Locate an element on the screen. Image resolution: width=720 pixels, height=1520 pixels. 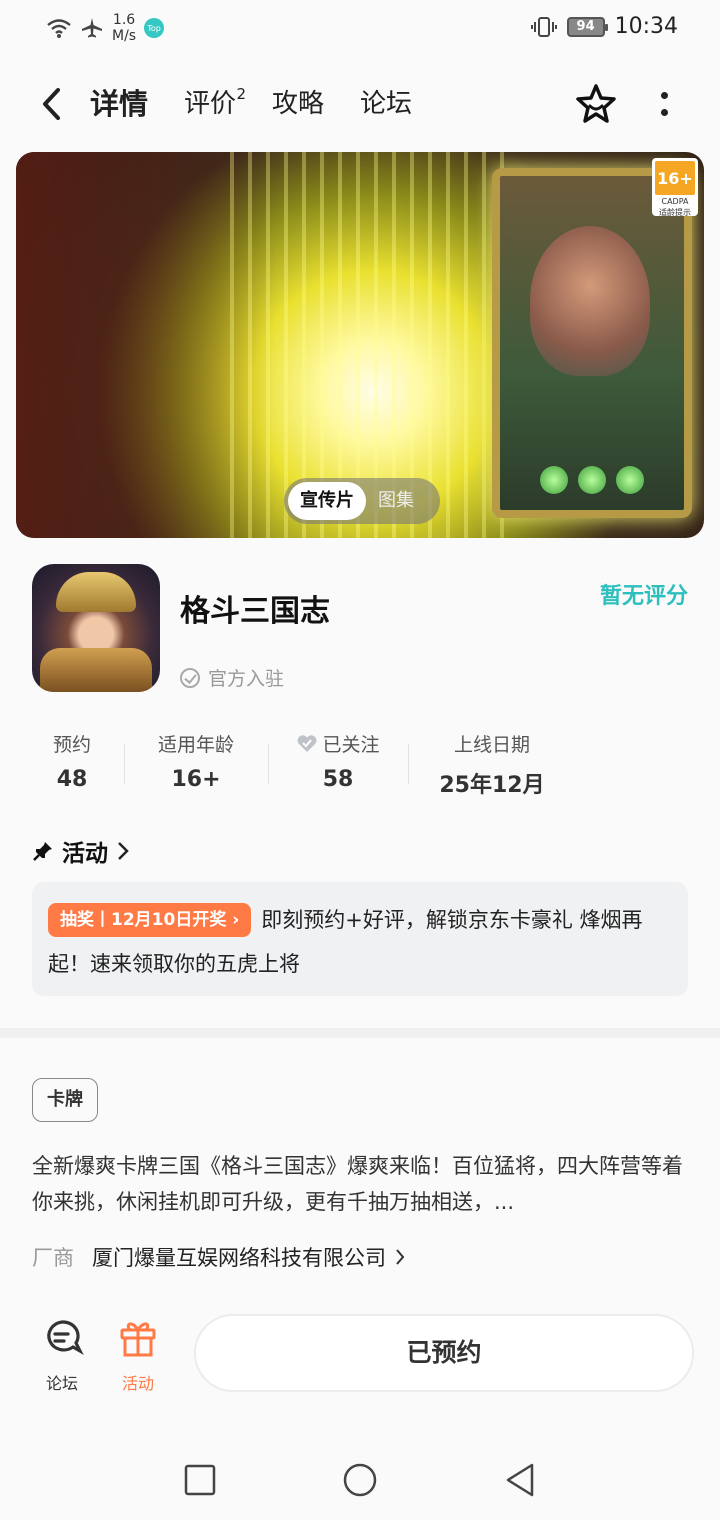
vibrate-icon is located at coordinates (543, 26).